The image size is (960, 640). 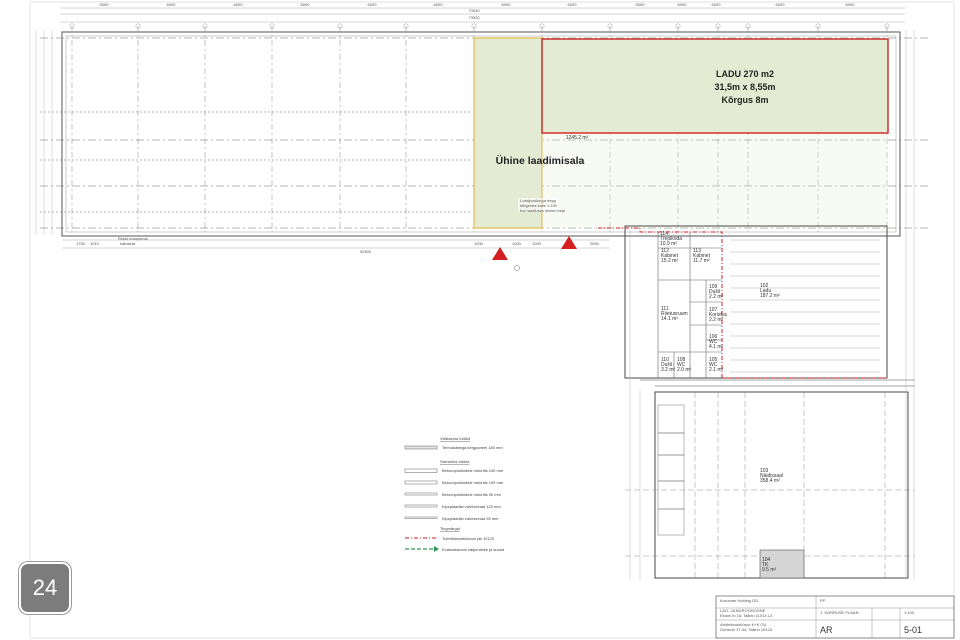 I want to click on room-label-110: 110Dušš3.2 m², so click(x=668, y=365).